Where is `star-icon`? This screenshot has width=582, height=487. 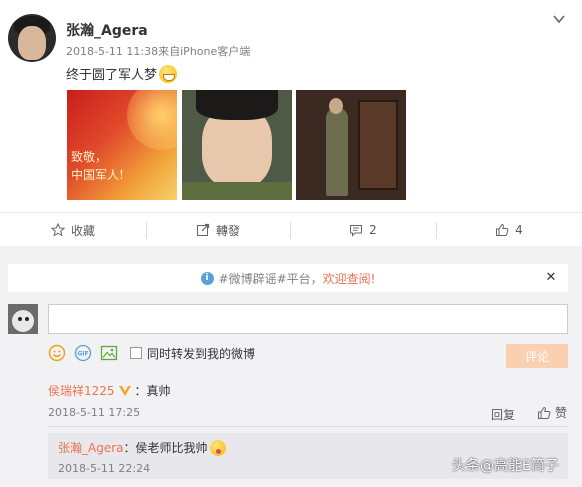
star-icon is located at coordinates (57, 230).